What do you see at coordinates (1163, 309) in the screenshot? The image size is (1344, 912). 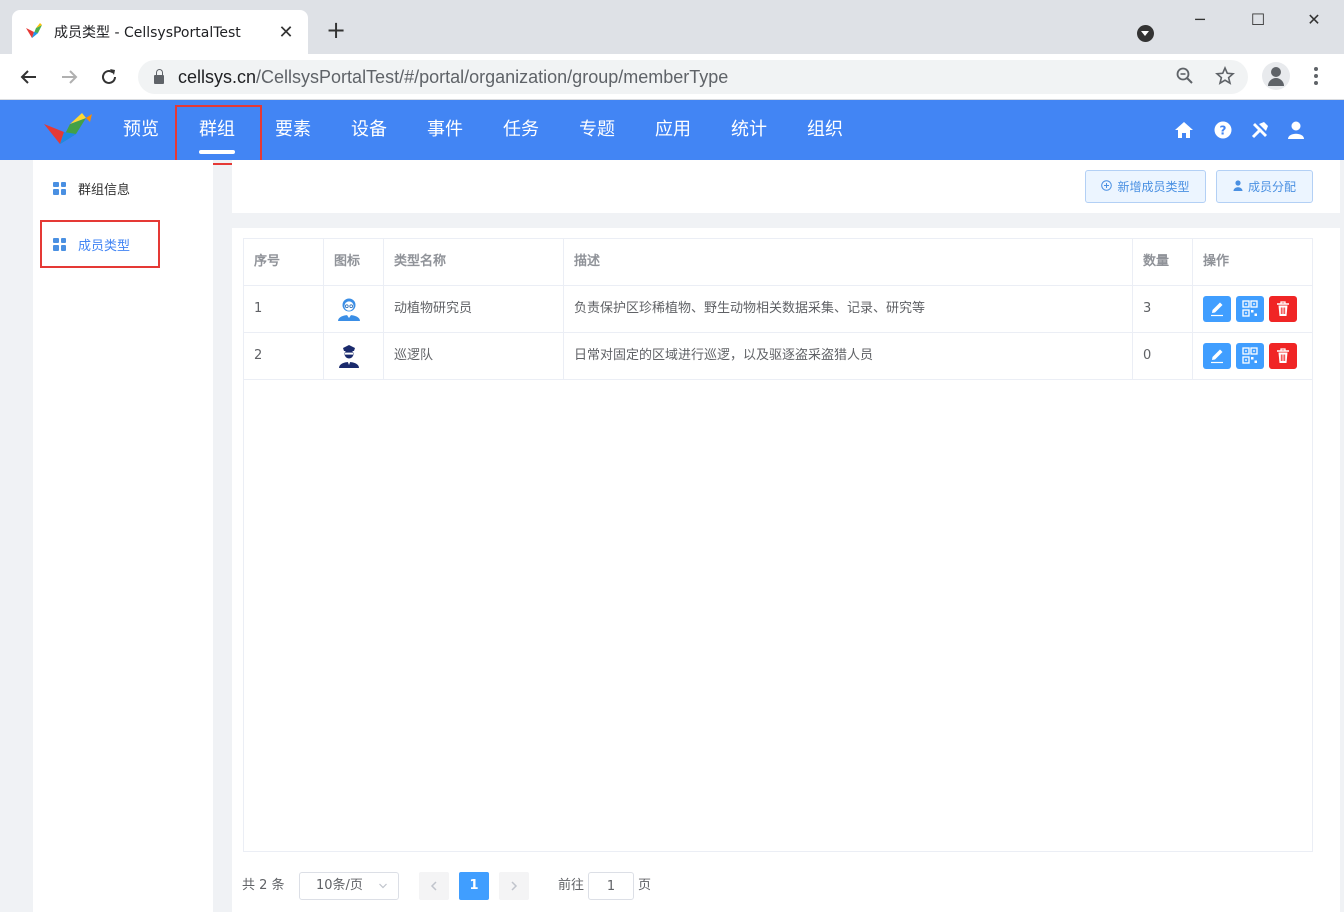 I see `cell-count: 3` at bounding box center [1163, 309].